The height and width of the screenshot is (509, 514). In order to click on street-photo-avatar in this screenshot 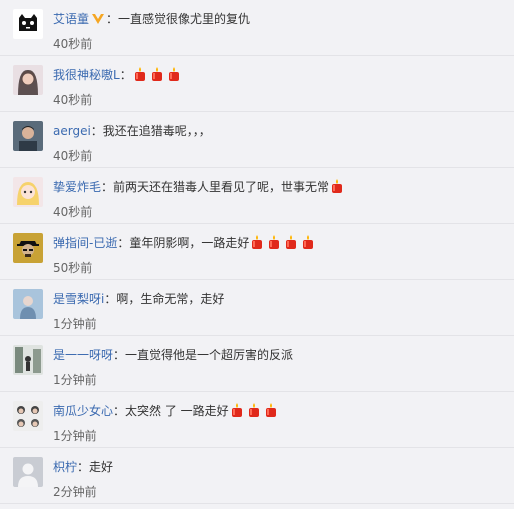, I will do `click(28, 360)`.